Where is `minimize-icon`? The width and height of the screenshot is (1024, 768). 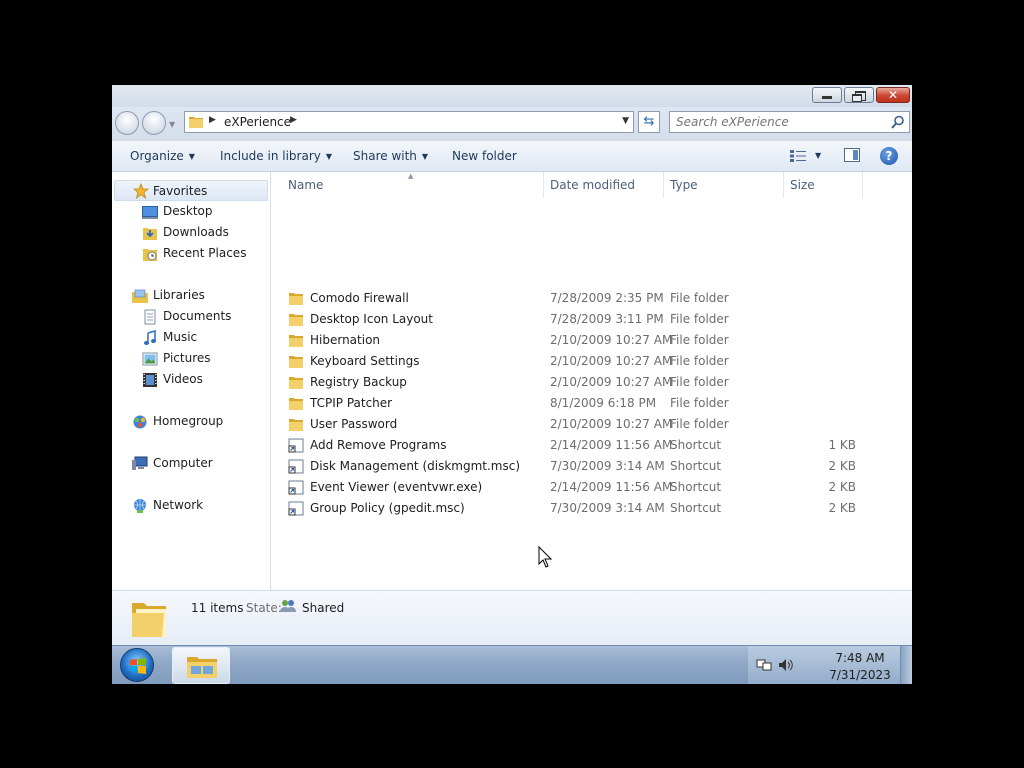 minimize-icon is located at coordinates (827, 97).